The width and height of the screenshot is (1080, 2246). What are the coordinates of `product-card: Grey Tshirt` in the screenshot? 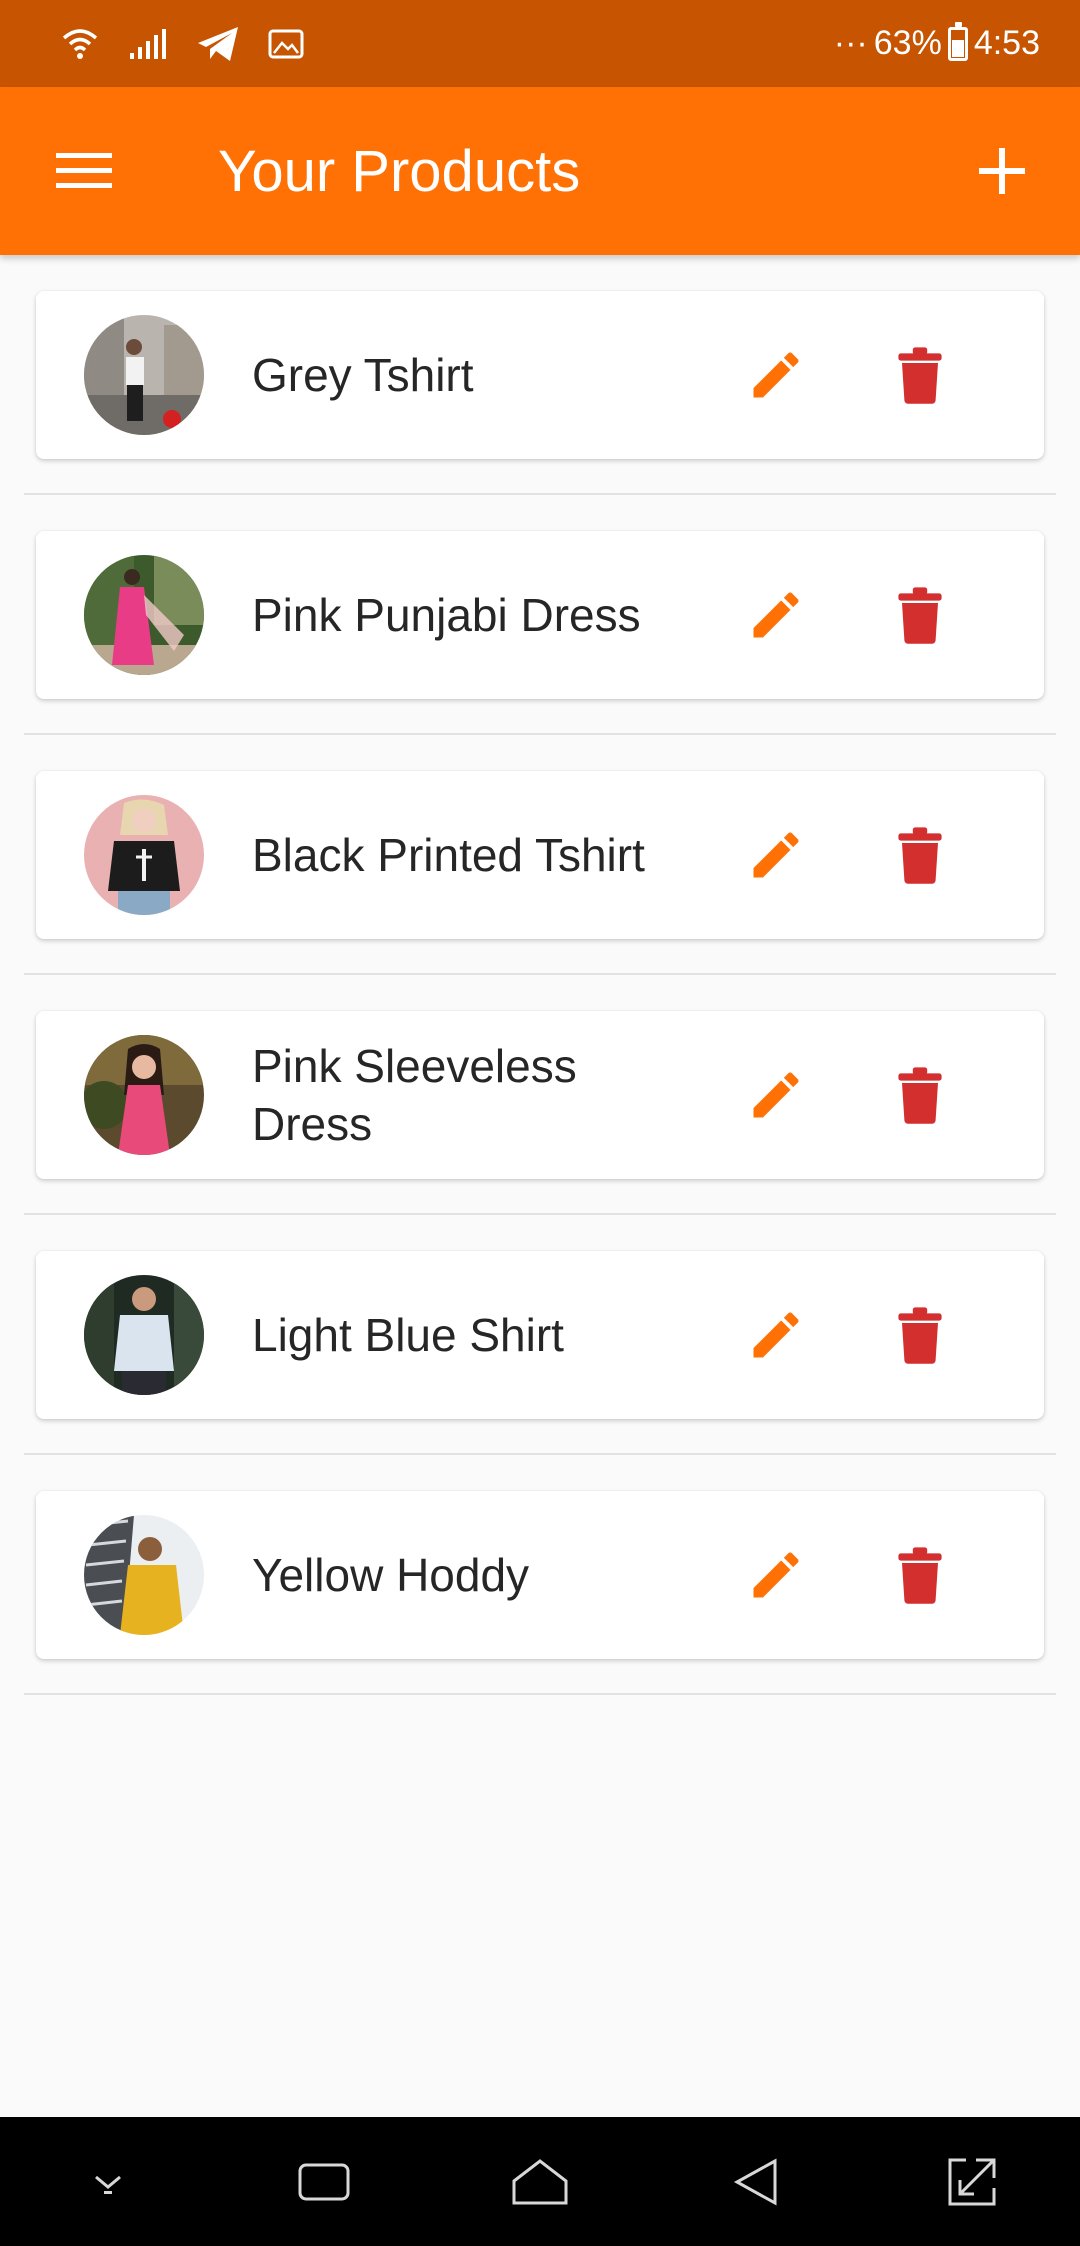 It's located at (540, 375).